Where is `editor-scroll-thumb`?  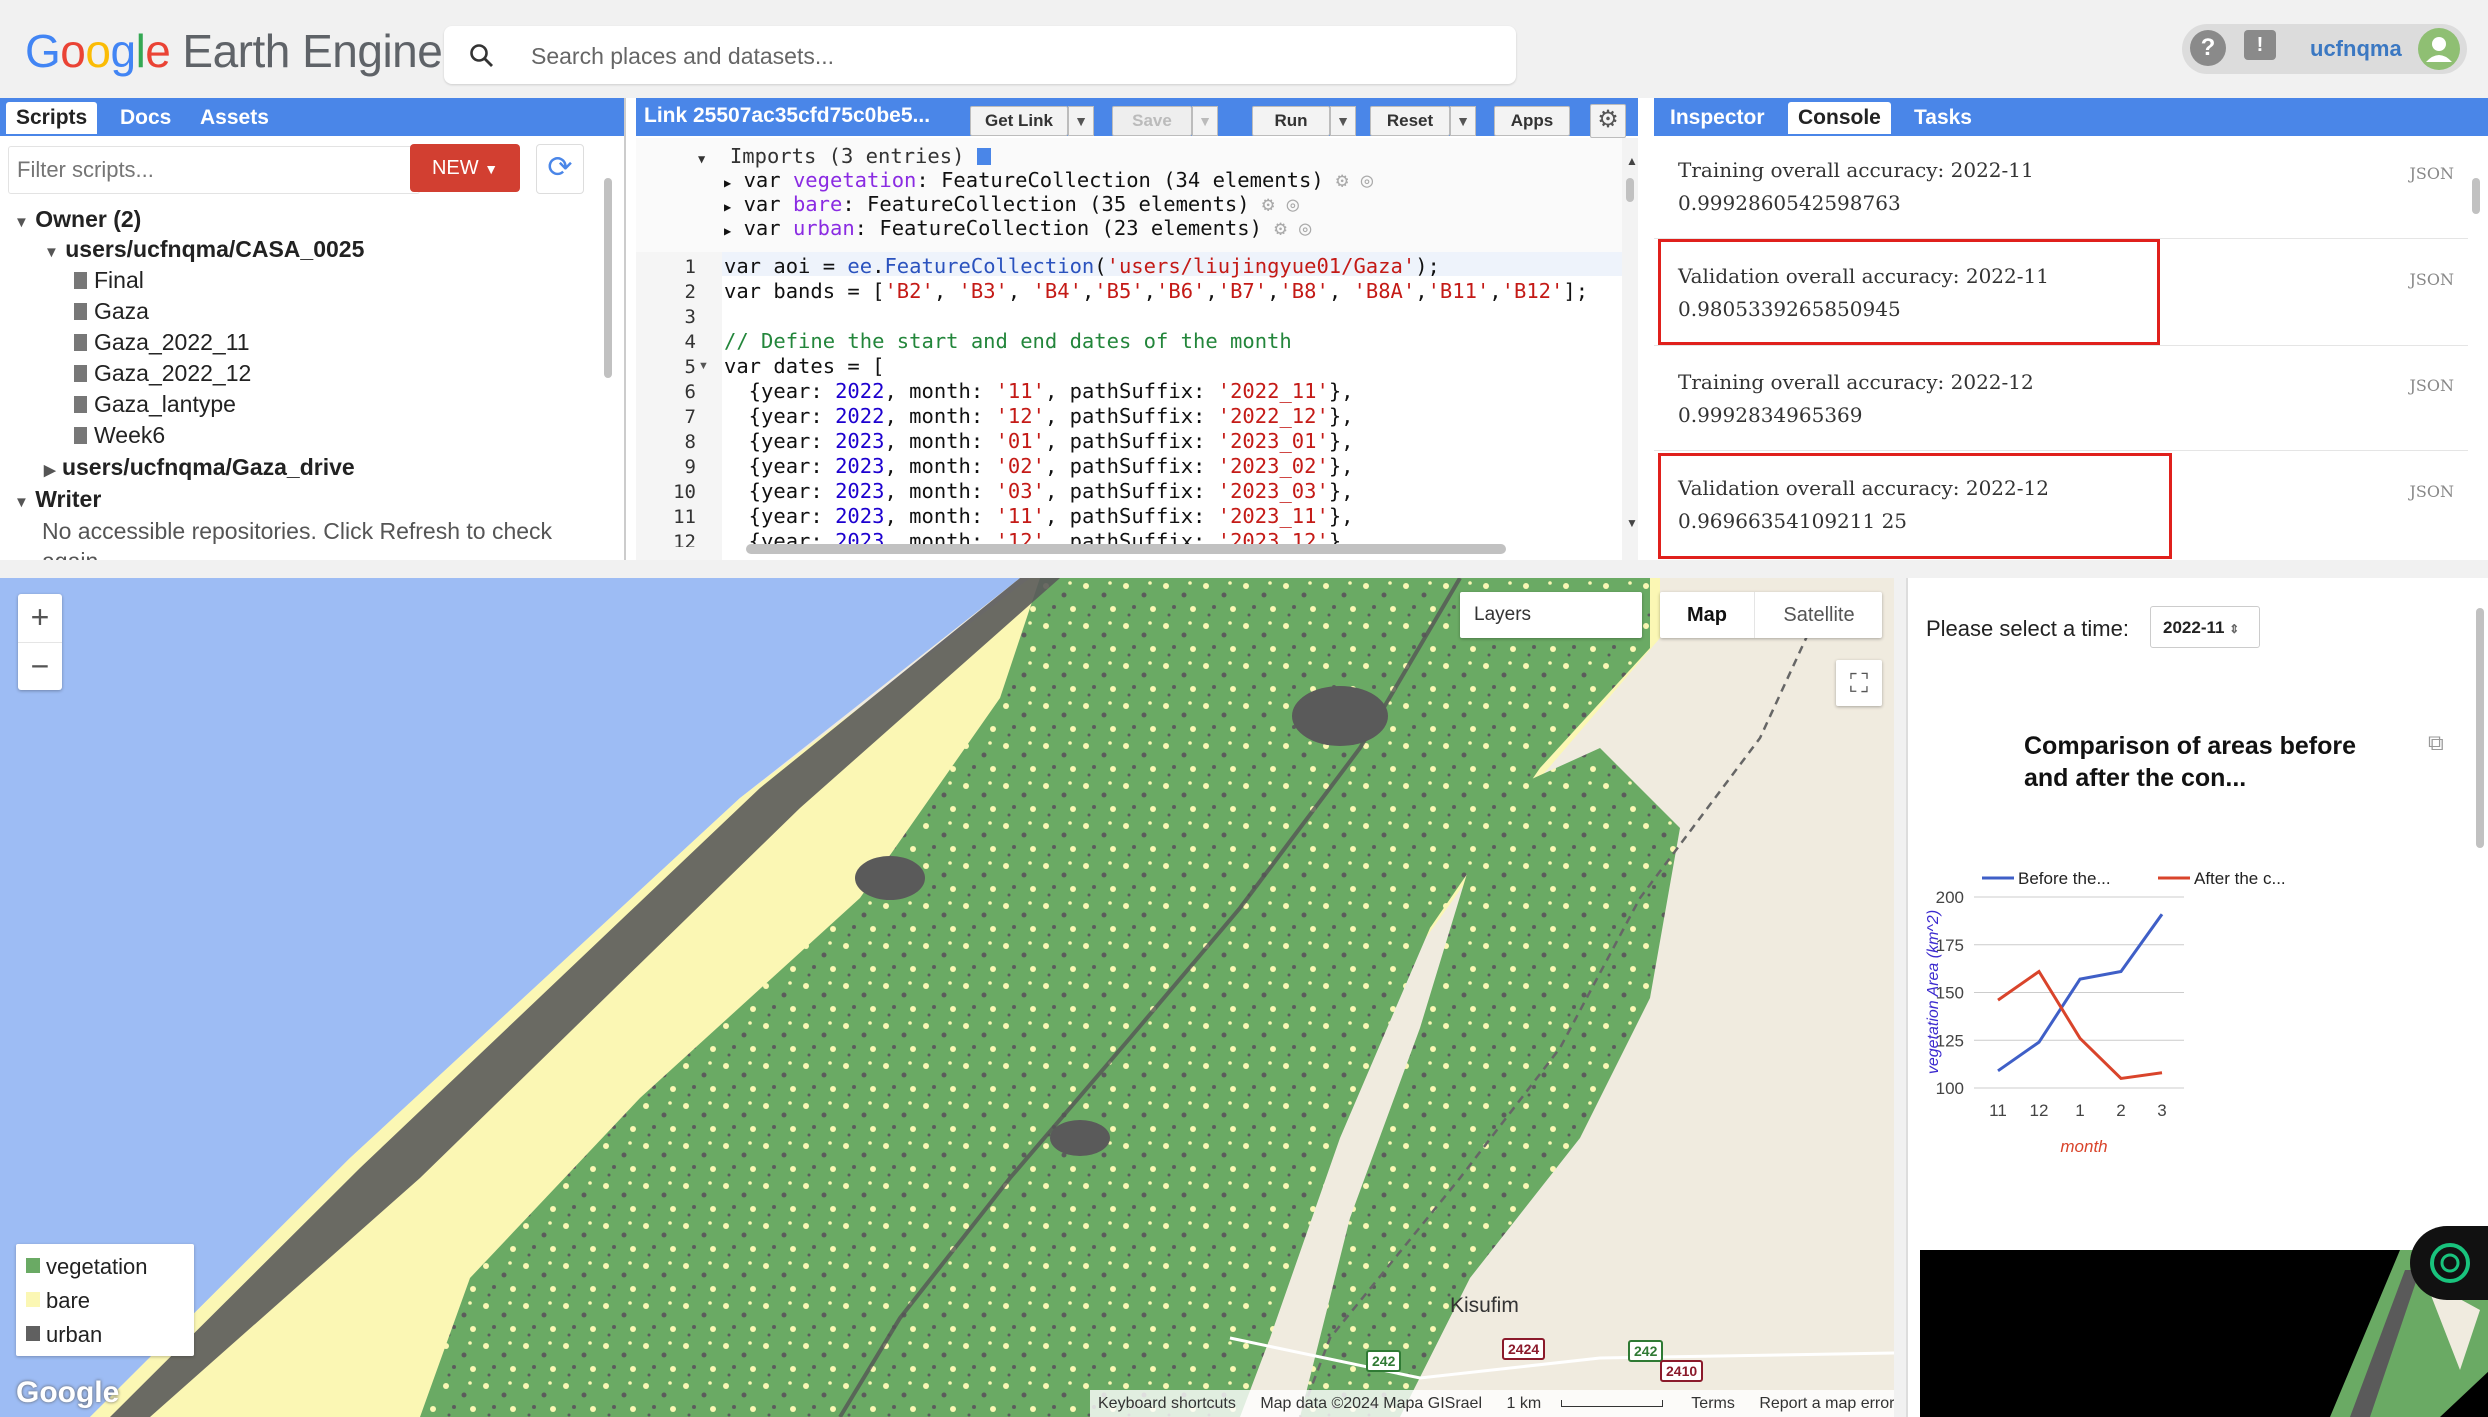 editor-scroll-thumb is located at coordinates (1630, 190).